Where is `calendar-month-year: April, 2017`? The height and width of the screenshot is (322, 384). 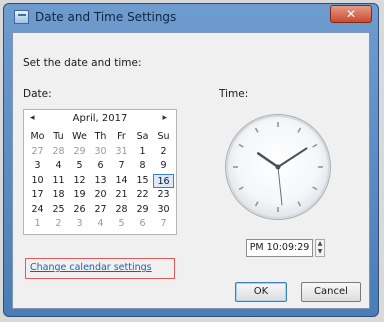
calendar-month-year: April, 2017 is located at coordinates (100, 118).